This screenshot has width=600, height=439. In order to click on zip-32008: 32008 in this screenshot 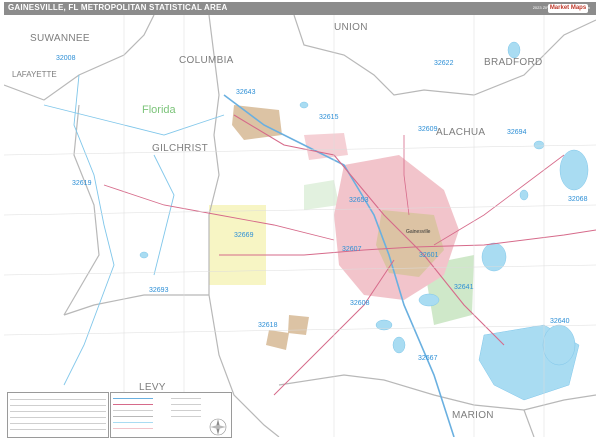, I will do `click(66, 58)`.